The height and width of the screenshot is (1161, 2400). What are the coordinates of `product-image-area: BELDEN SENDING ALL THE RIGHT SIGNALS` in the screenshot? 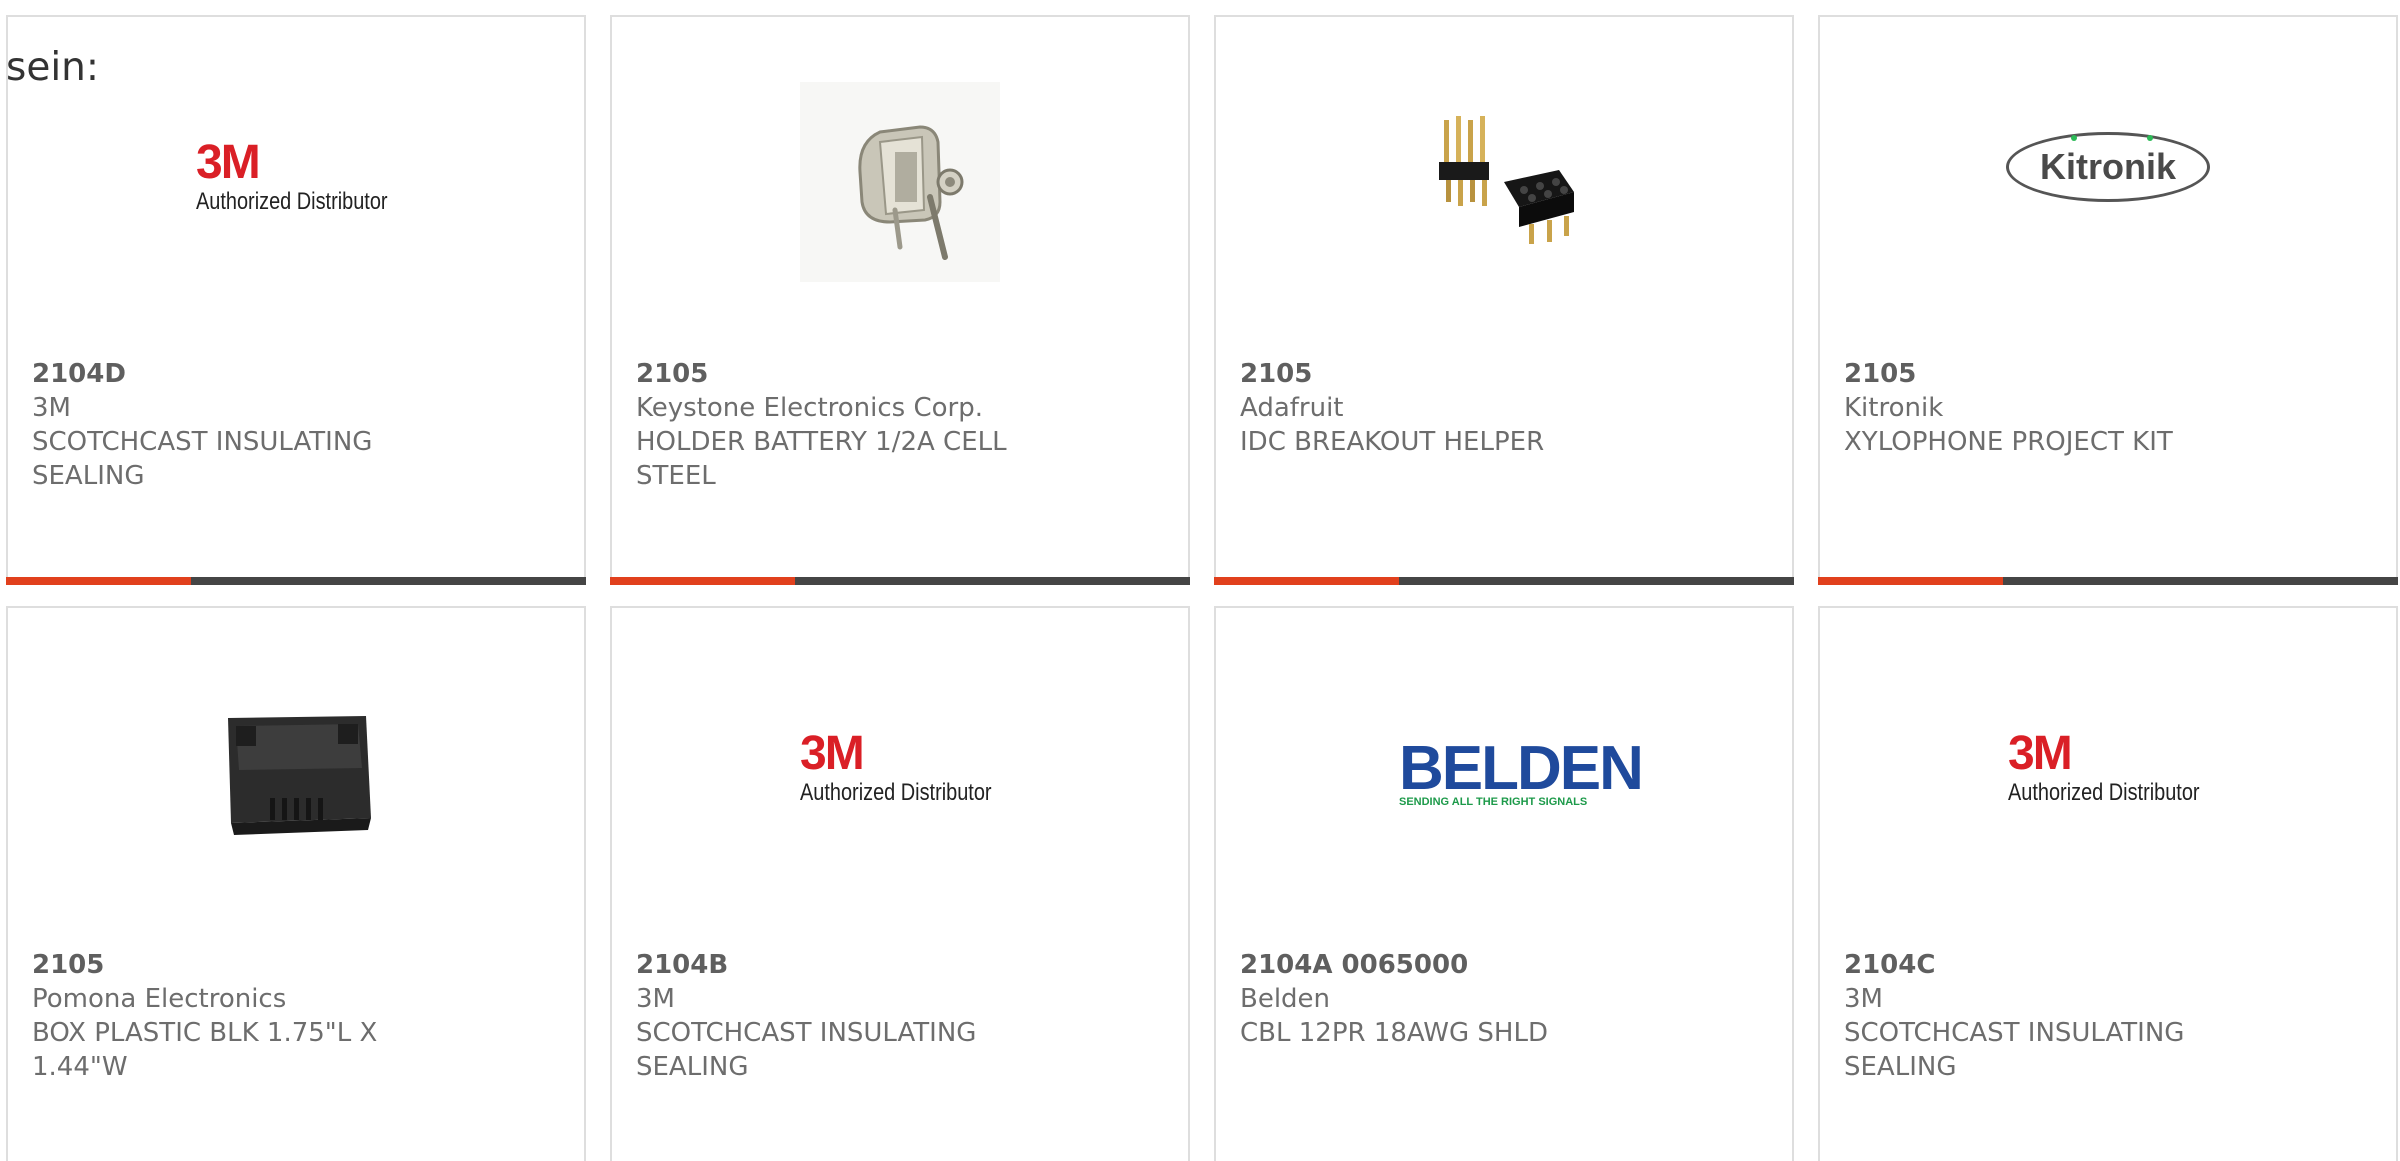 It's located at (1504, 773).